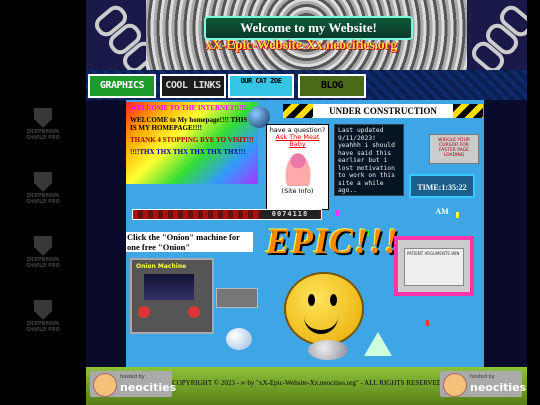 The height and width of the screenshot is (405, 540). I want to click on intro-line-3: THANK 4 STOPPING BYE TO VISIT!!!, so click(192, 140).